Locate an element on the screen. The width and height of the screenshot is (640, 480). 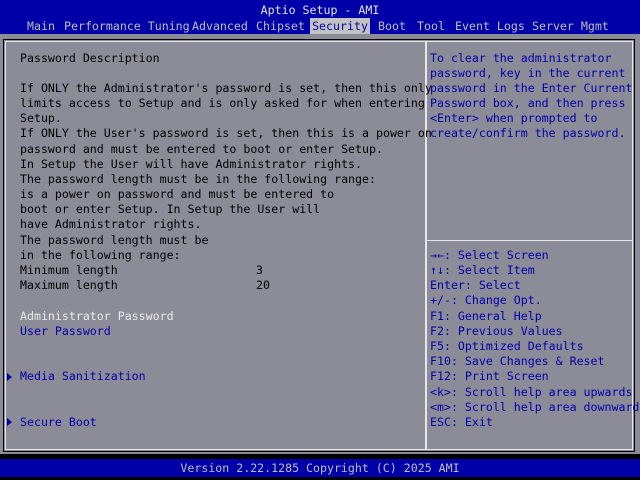
minimum-length-value: 3 is located at coordinates (259, 270).